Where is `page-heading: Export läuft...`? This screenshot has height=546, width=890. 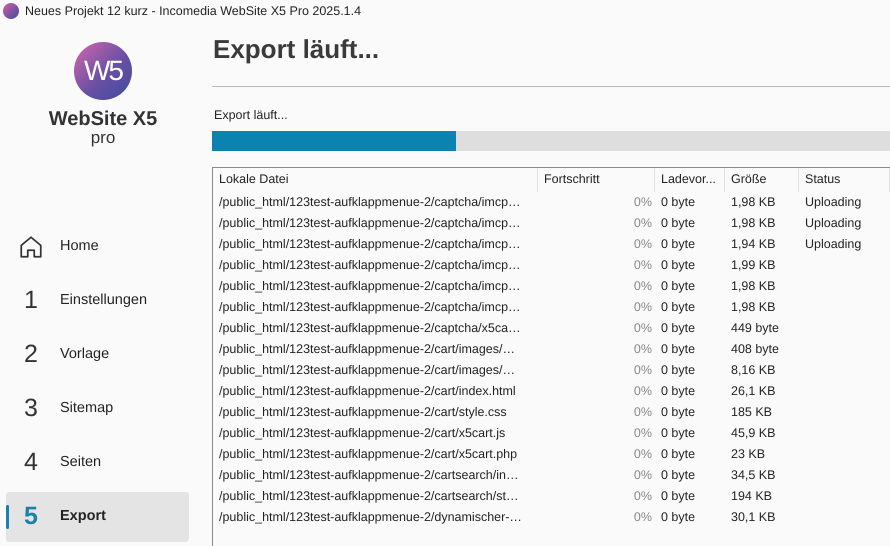
page-heading: Export läuft... is located at coordinates (296, 49).